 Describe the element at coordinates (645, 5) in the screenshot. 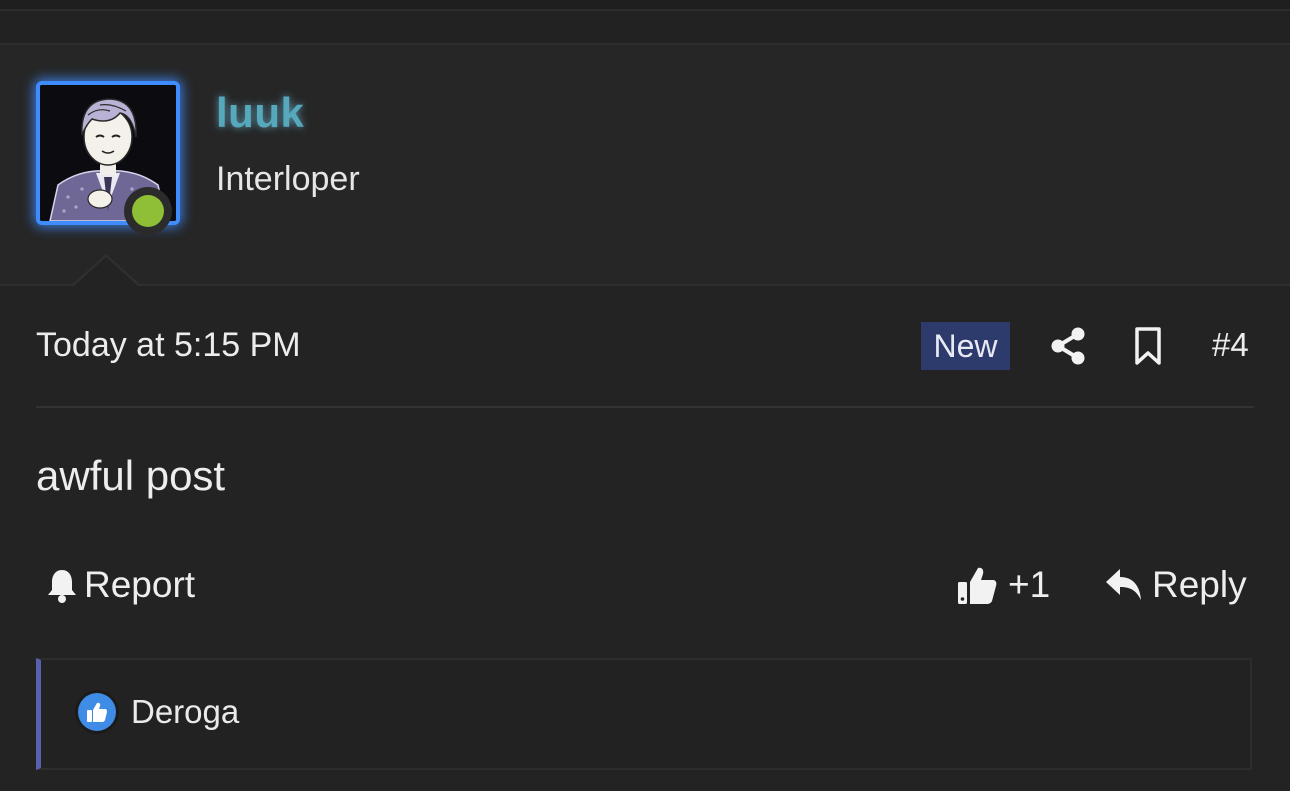

I see `top-strip` at that location.